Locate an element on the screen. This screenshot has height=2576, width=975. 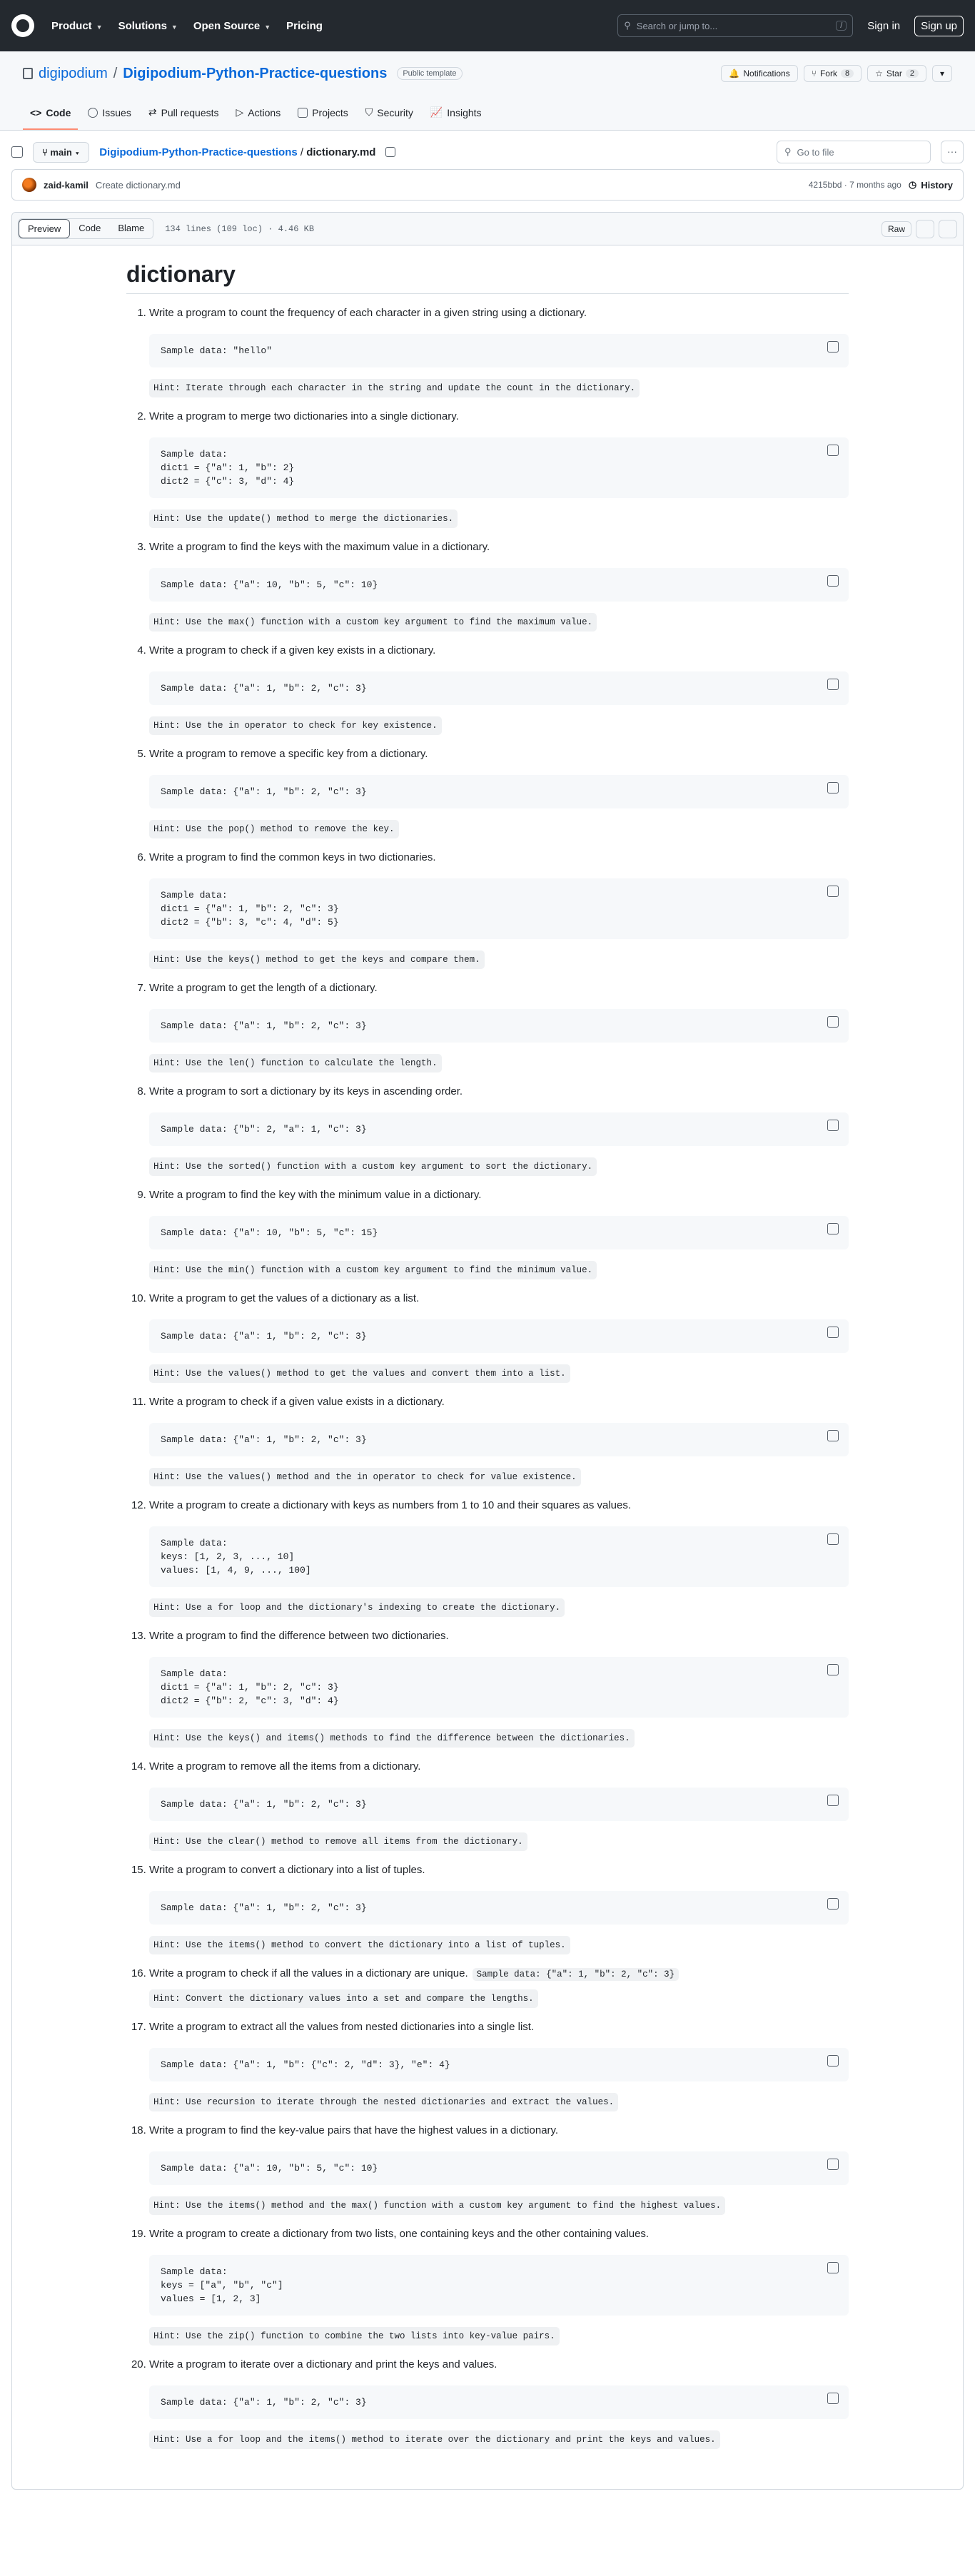
code-block: Sample data: {"b": 2, "a": 1, "c": 3} is located at coordinates (499, 1129).